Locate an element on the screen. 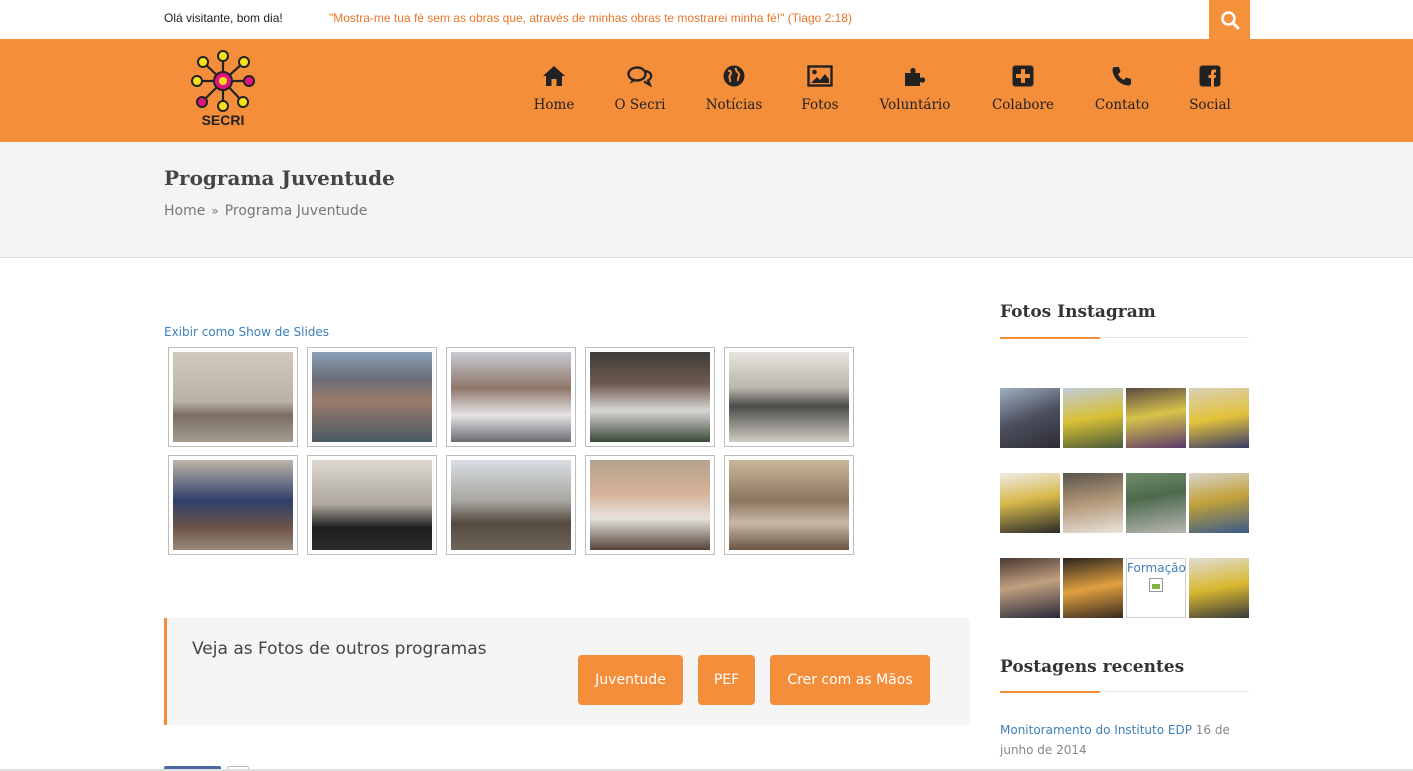 The height and width of the screenshot is (771, 1413). photo-group-white-shirts is located at coordinates (511, 397).